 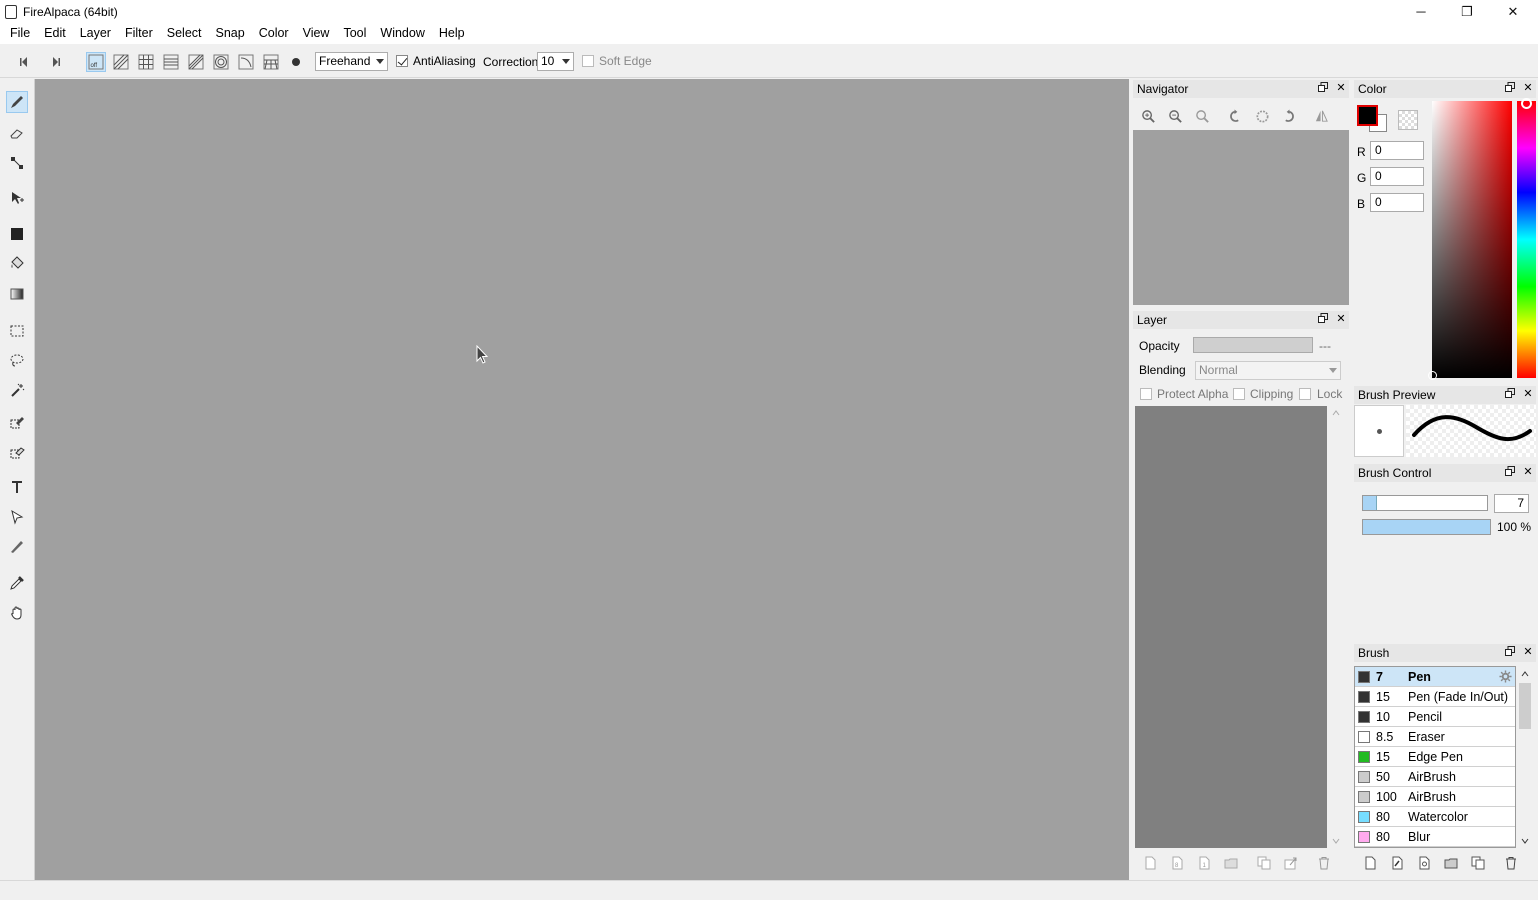 I want to click on snap-settings-button, so click(x=296, y=62).